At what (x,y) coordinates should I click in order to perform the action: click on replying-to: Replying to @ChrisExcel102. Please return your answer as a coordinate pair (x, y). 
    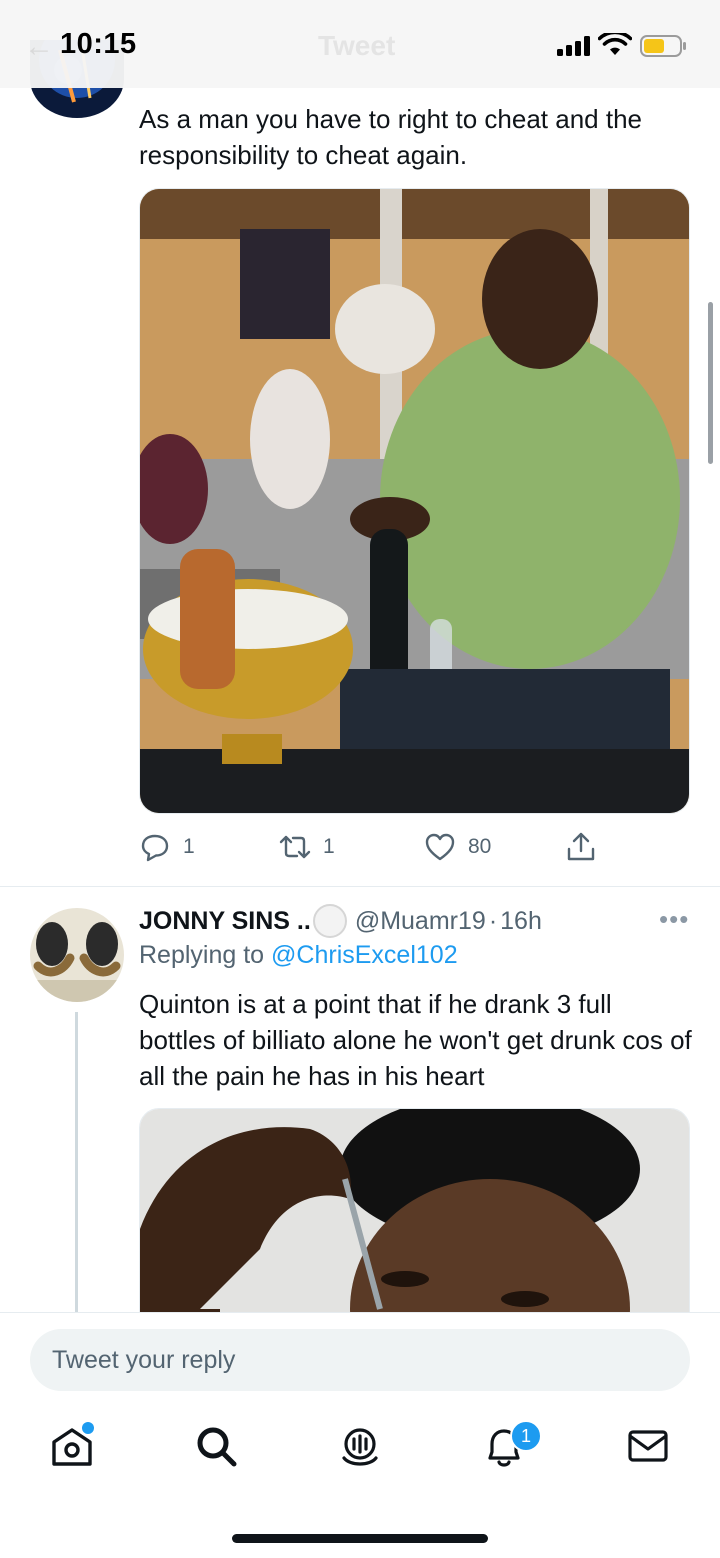
    Looking at the image, I should click on (298, 955).